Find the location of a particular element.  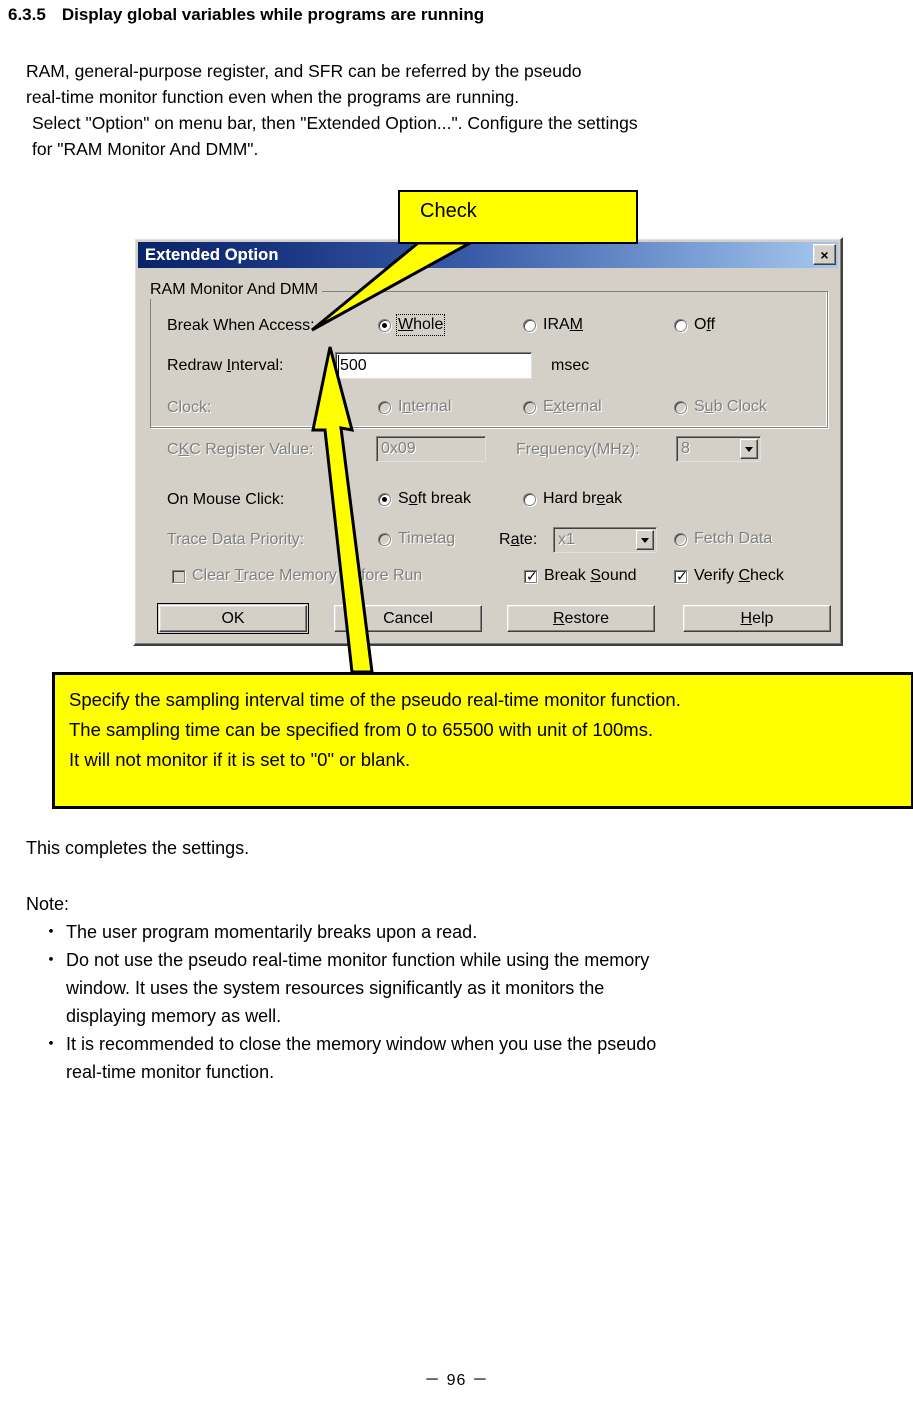

rate-label: Rate: is located at coordinates (518, 539).